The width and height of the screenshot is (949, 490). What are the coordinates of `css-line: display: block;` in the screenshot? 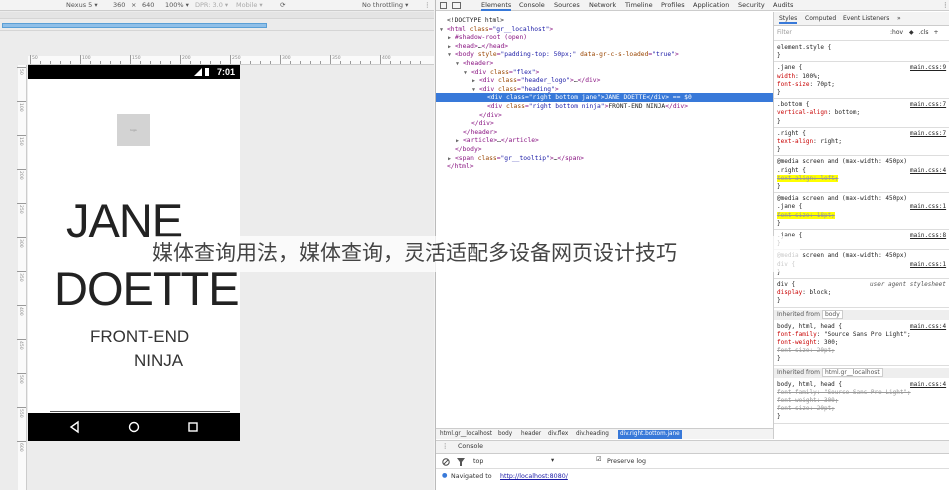 It's located at (863, 293).